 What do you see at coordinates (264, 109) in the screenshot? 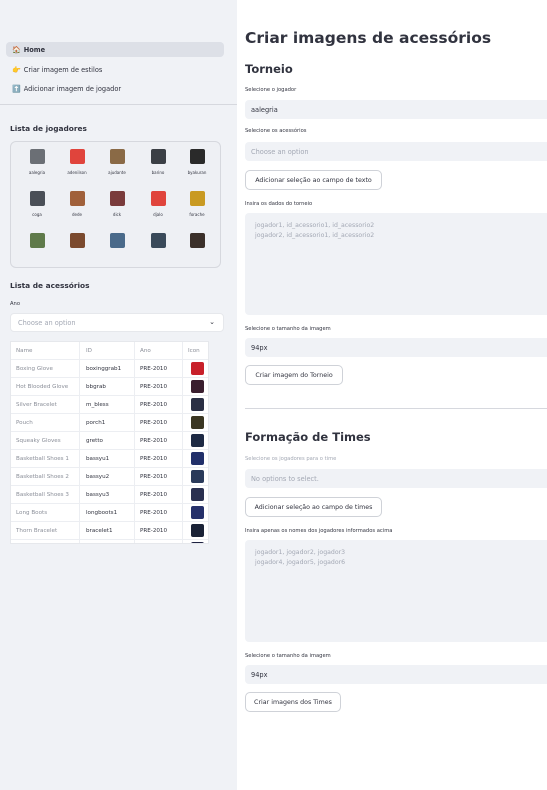
I see `player-select-value: aalegria` at bounding box center [264, 109].